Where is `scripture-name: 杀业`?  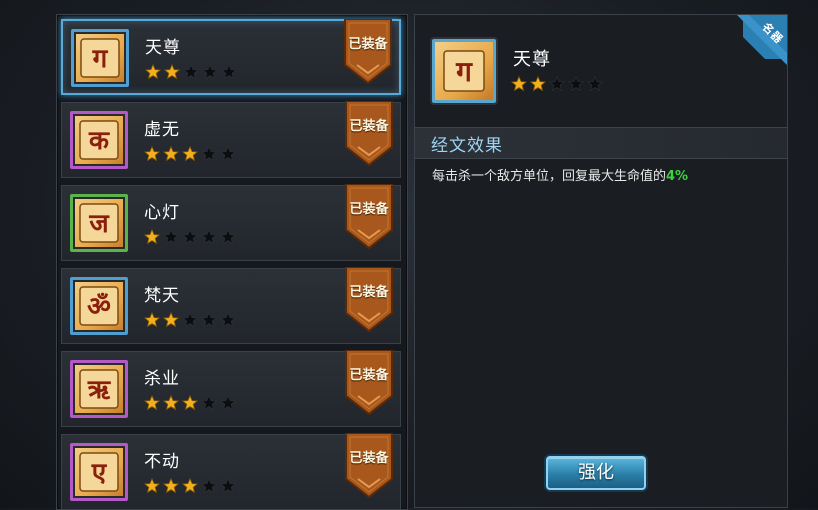
scripture-name: 杀业 is located at coordinates (162, 379).